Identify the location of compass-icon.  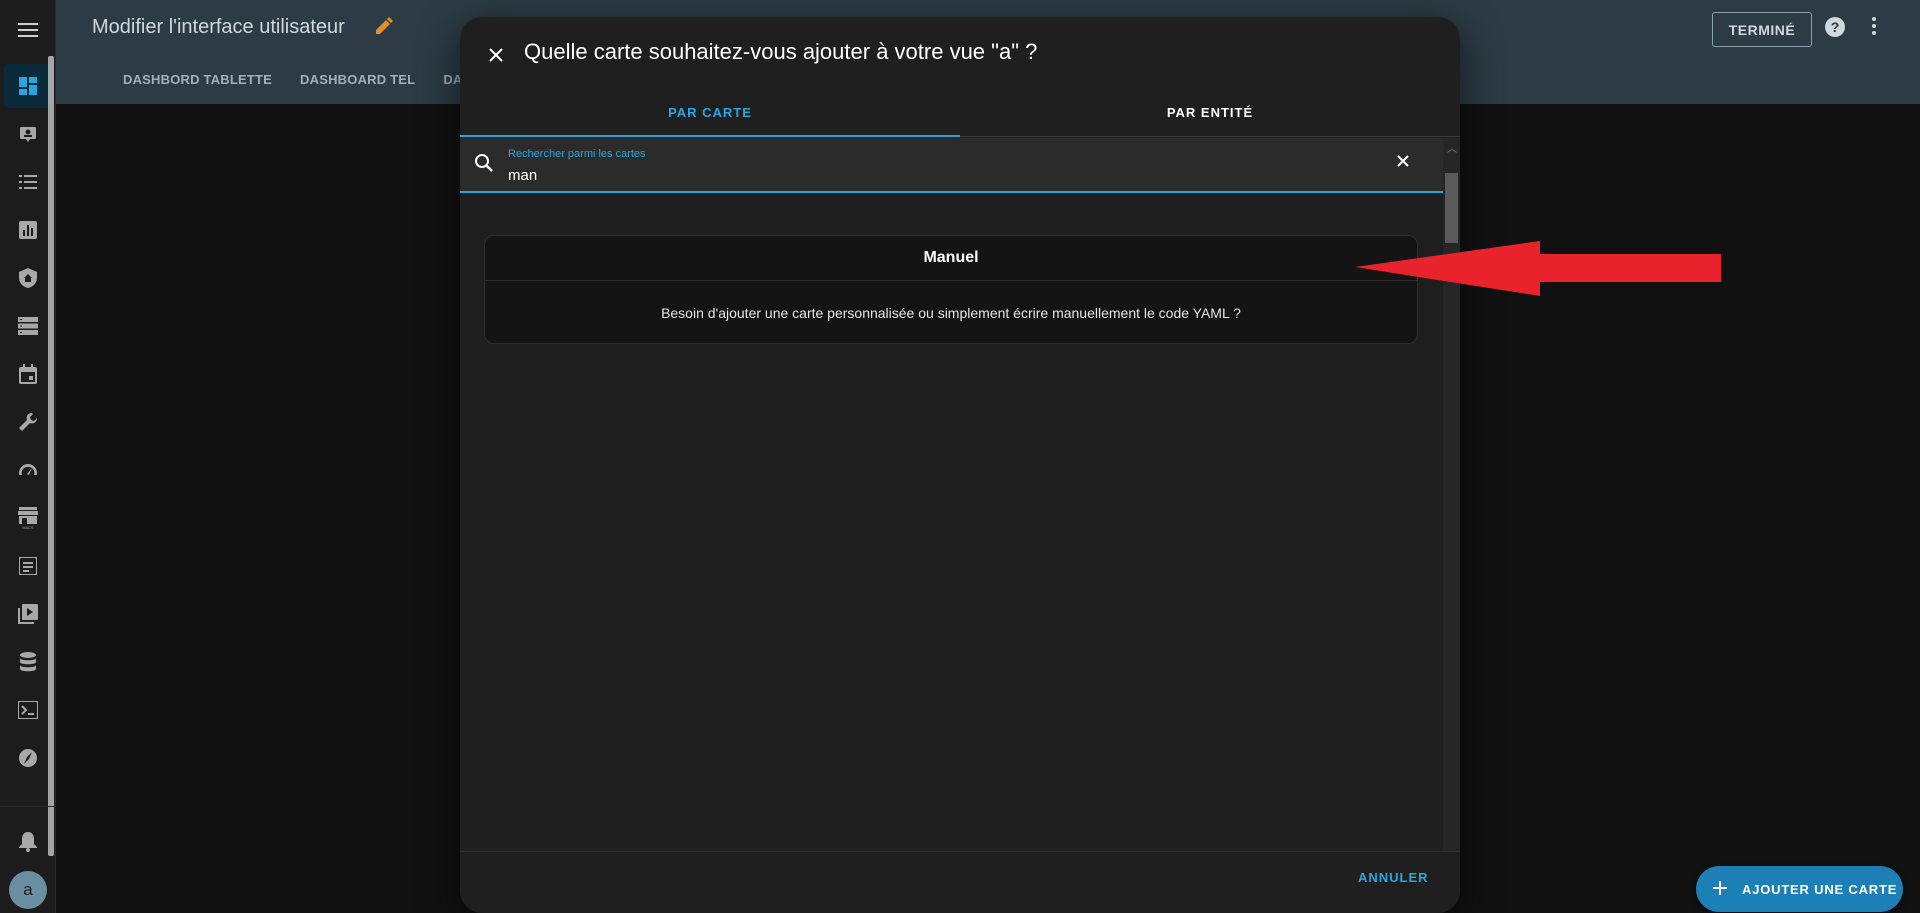
(28, 758).